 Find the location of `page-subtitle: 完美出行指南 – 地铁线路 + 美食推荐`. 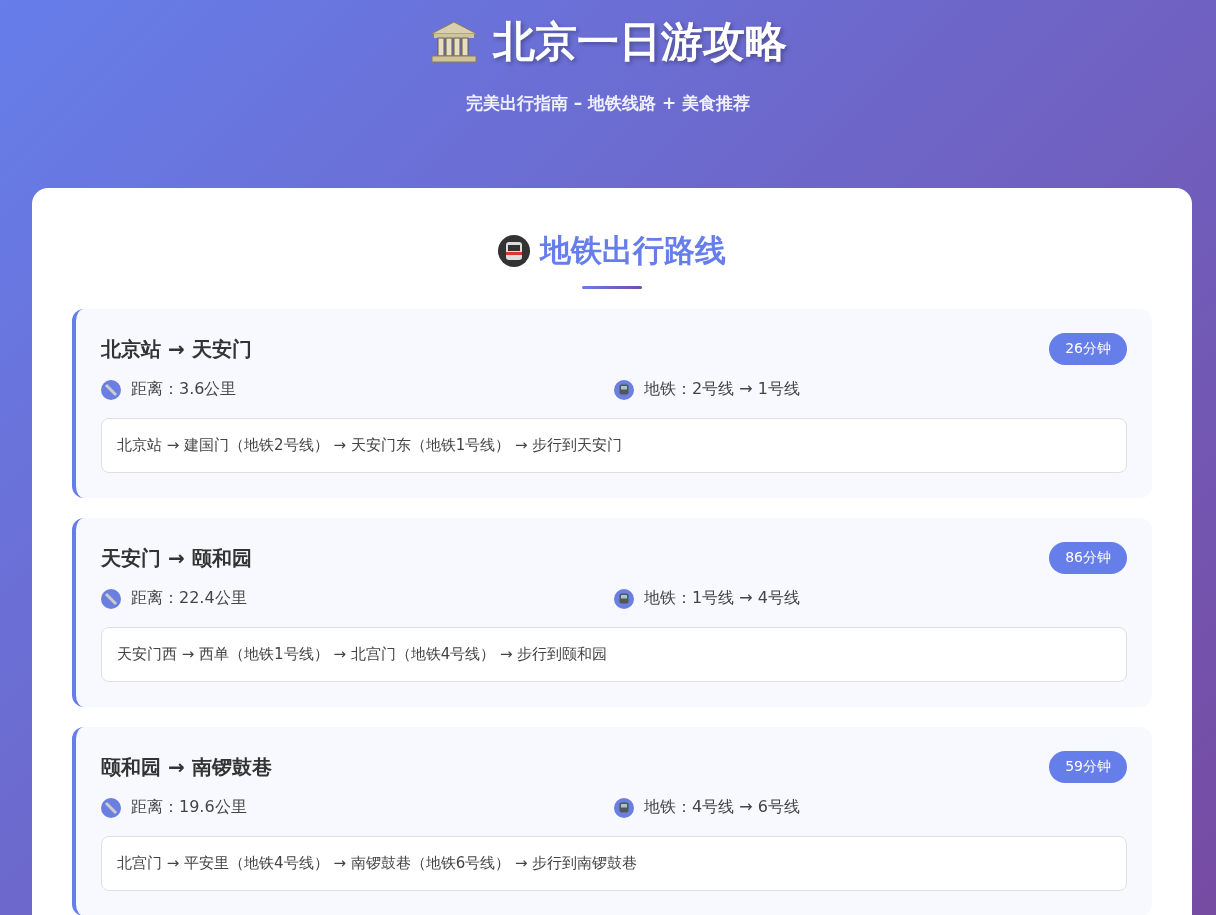

page-subtitle: 完美出行指南 – 地铁线路 + 美食推荐 is located at coordinates (608, 103).